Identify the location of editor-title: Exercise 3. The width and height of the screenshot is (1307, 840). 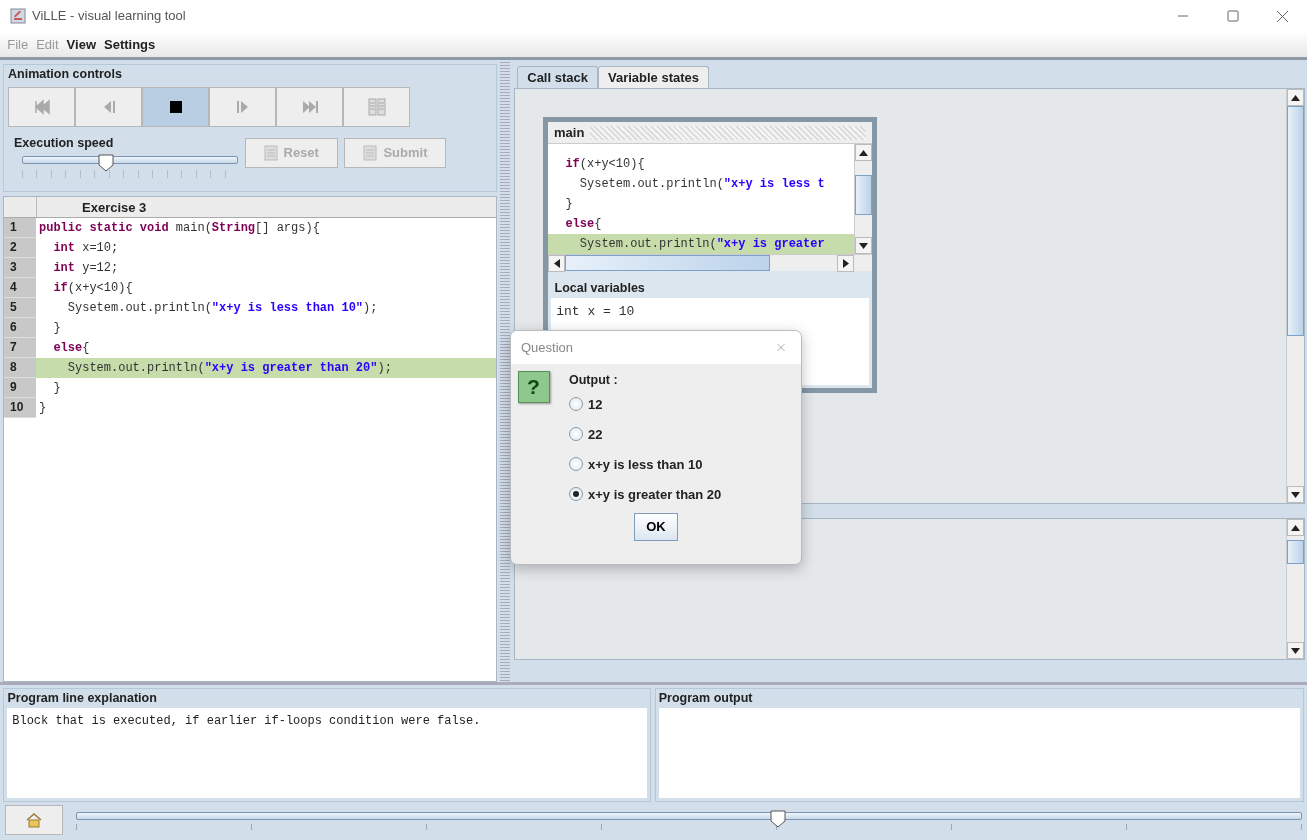
(266, 207).